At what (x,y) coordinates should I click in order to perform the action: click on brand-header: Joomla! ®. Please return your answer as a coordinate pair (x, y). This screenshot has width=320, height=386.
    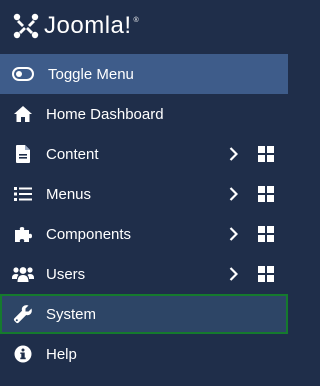
    Looking at the image, I should click on (144, 26).